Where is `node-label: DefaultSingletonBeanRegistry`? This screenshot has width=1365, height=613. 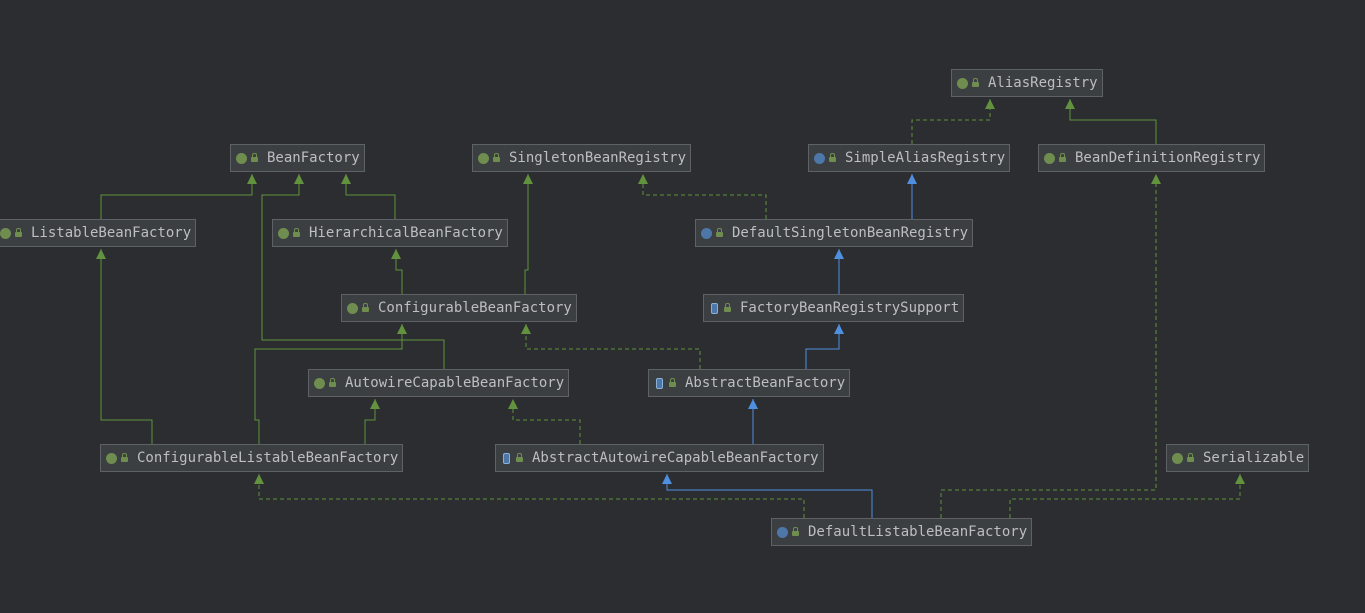
node-label: DefaultSingletonBeanRegistry is located at coordinates (850, 233).